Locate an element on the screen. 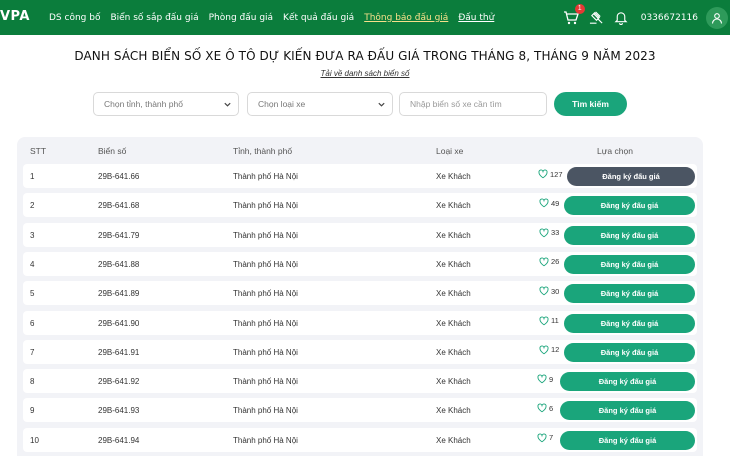 The height and width of the screenshot is (456, 730). like-button: 9 is located at coordinates (545, 379).